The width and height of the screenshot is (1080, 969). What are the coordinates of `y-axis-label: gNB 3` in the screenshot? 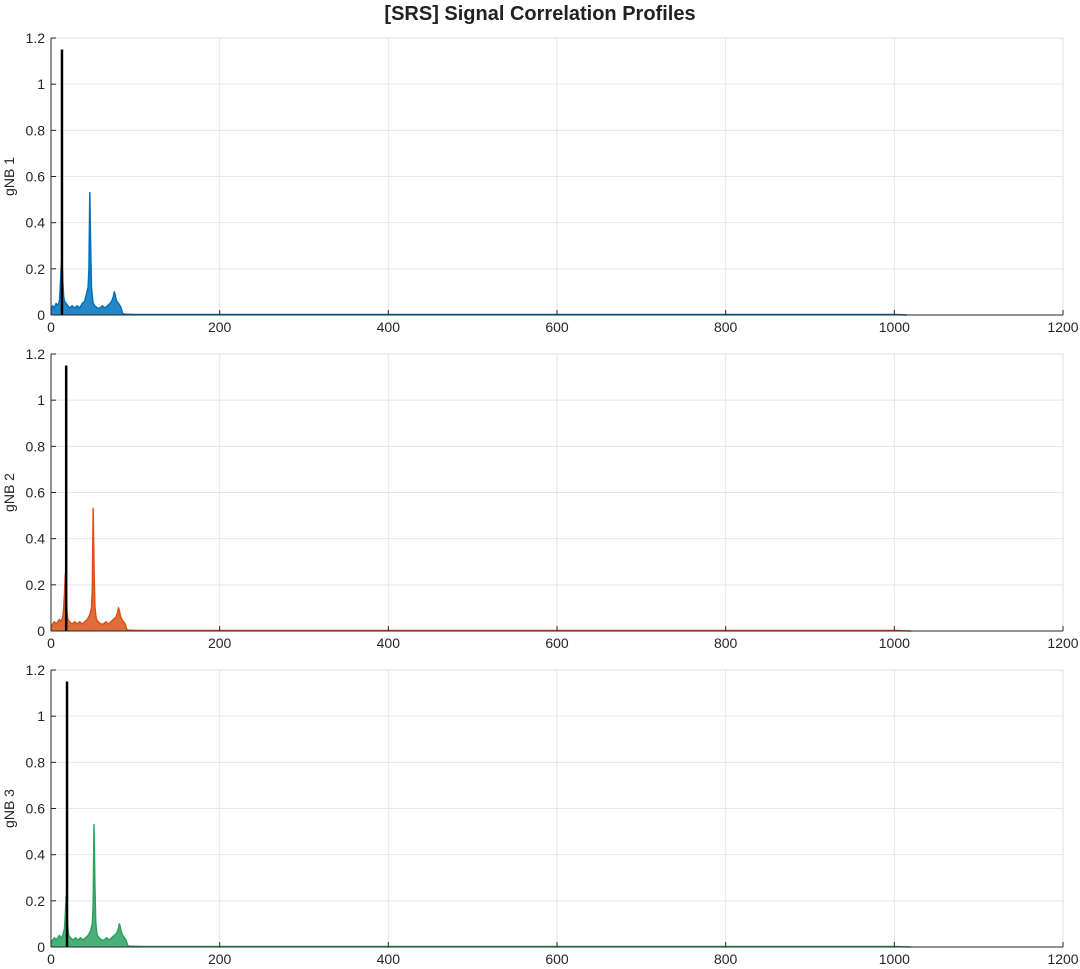 It's located at (9, 808).